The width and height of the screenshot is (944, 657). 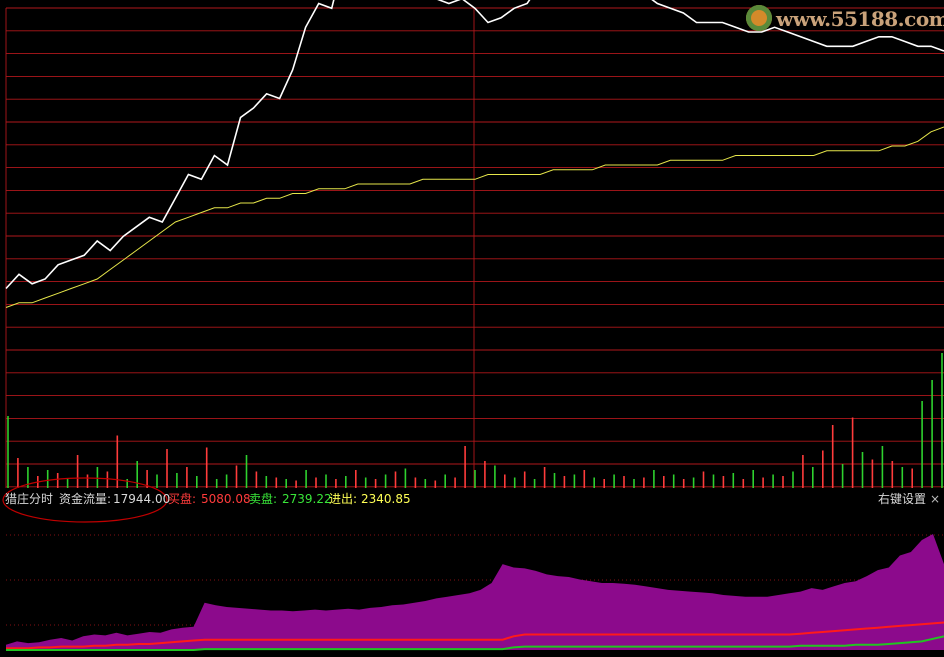 What do you see at coordinates (142, 499) in the screenshot?
I see `flow-value: 17944.00` at bounding box center [142, 499].